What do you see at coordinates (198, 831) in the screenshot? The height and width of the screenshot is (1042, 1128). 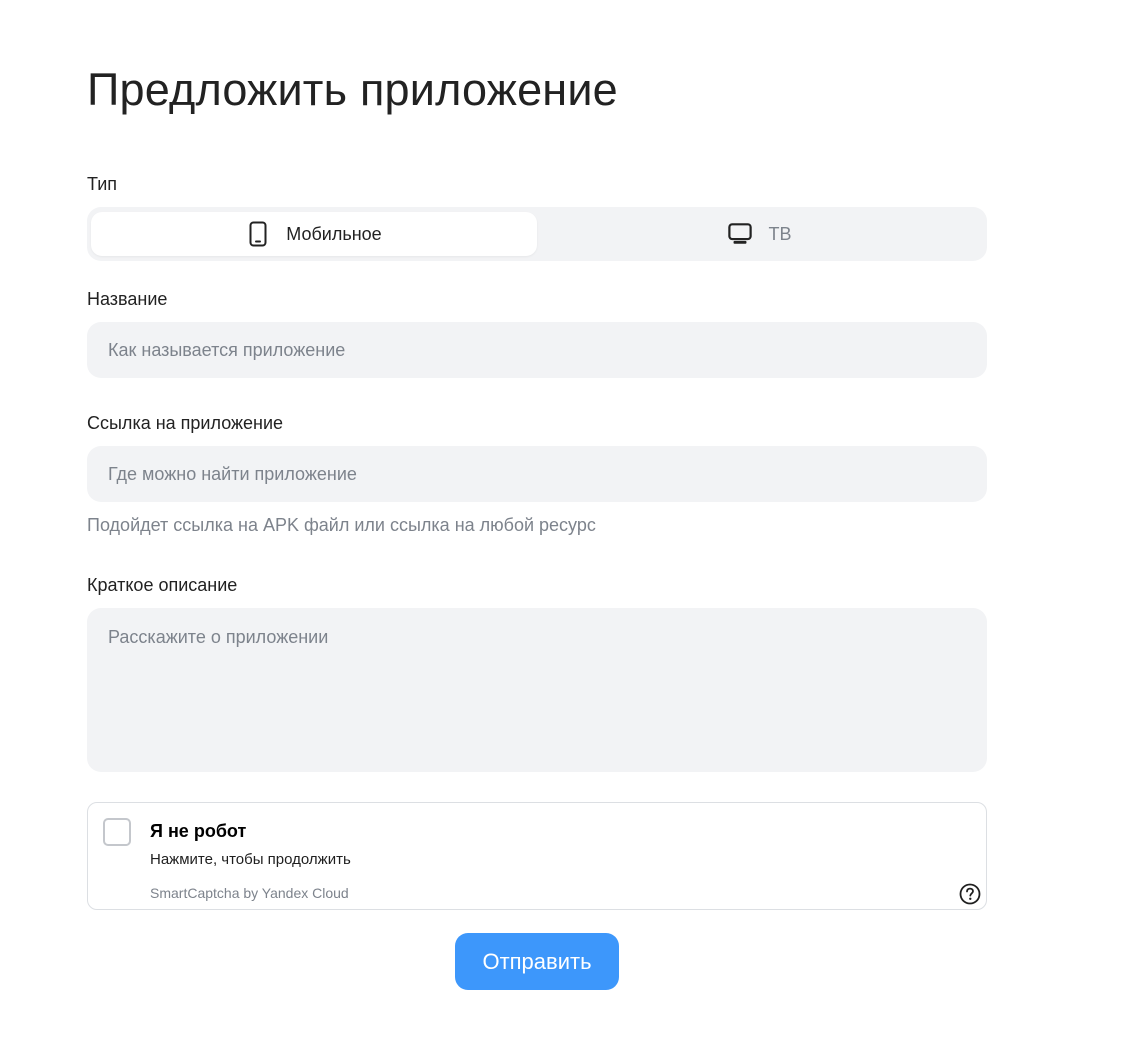 I see `captcha-title: Я не робот` at bounding box center [198, 831].